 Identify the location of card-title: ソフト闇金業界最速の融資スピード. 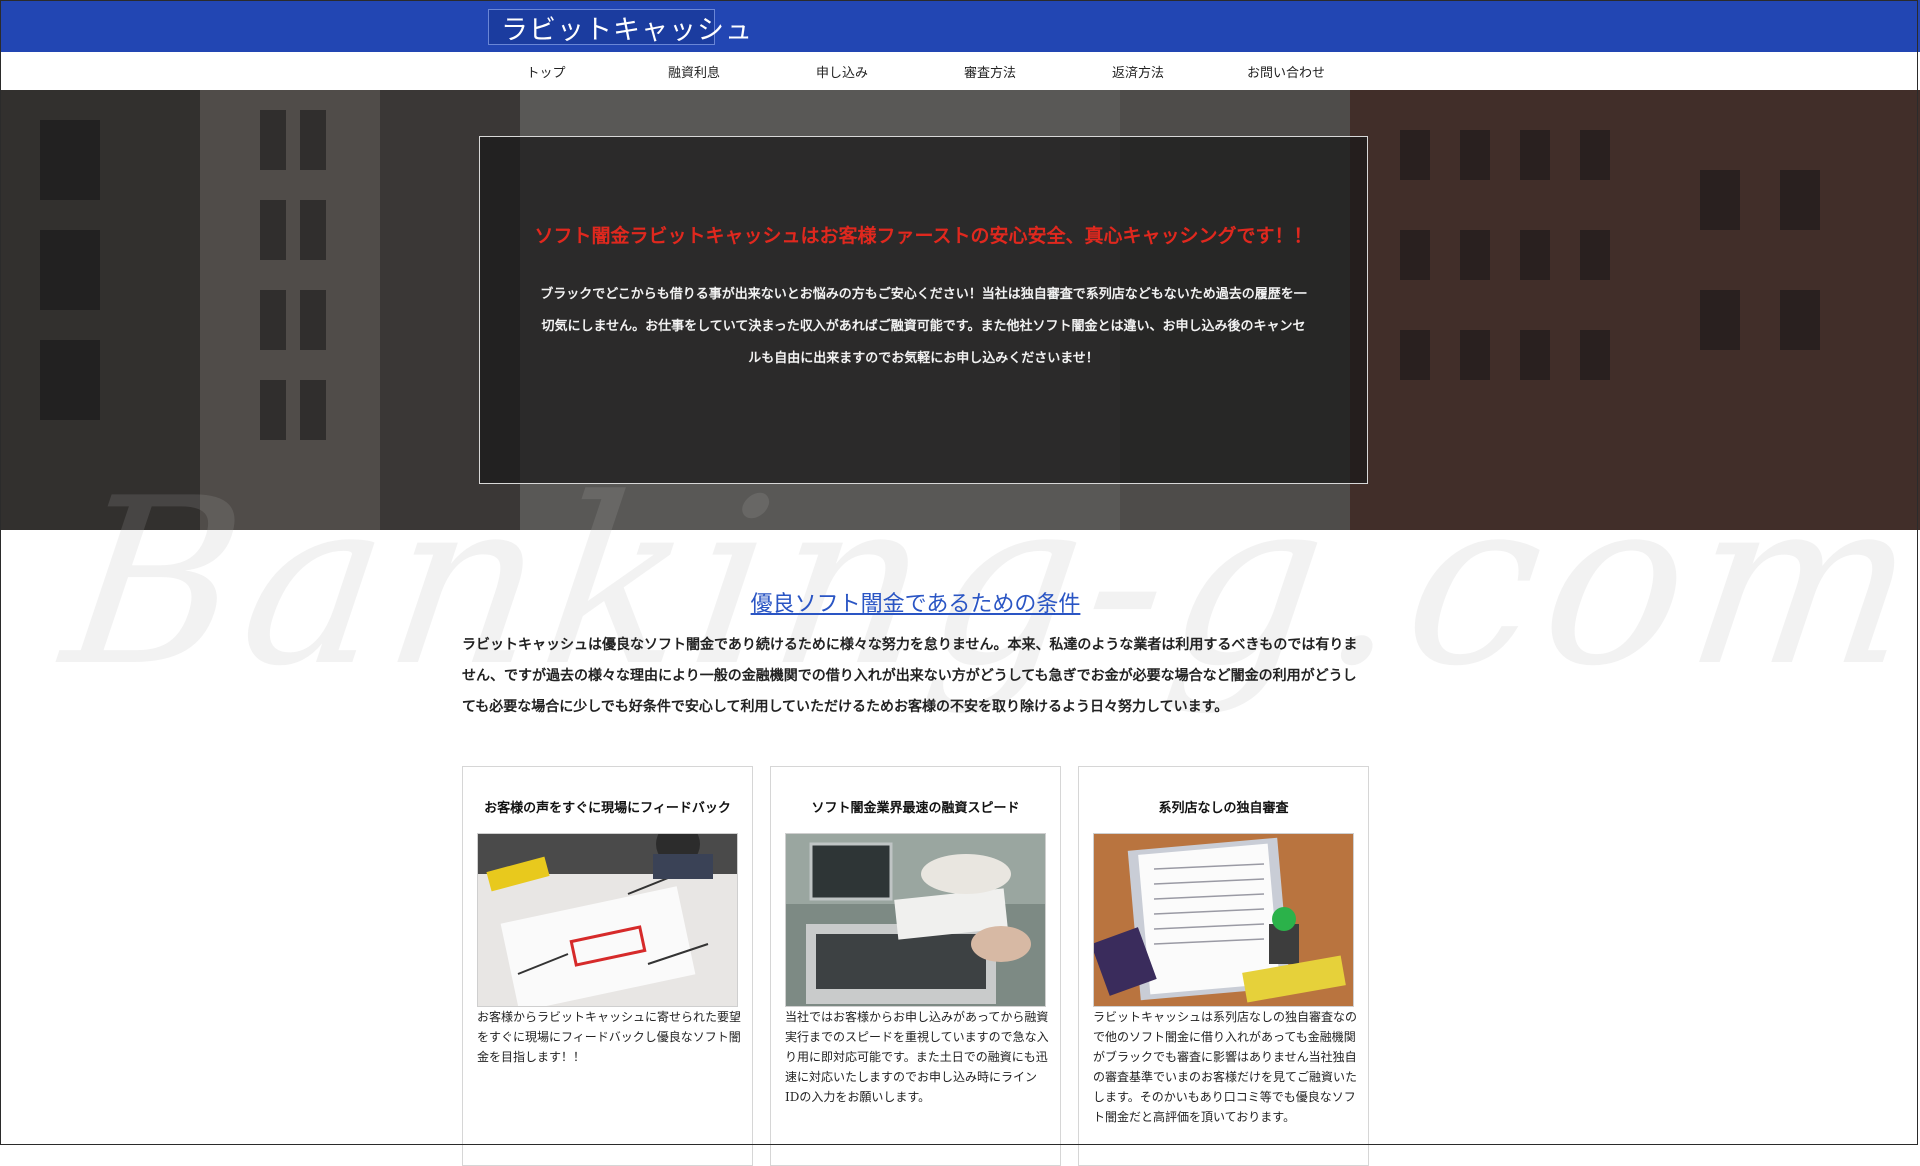
(915, 808).